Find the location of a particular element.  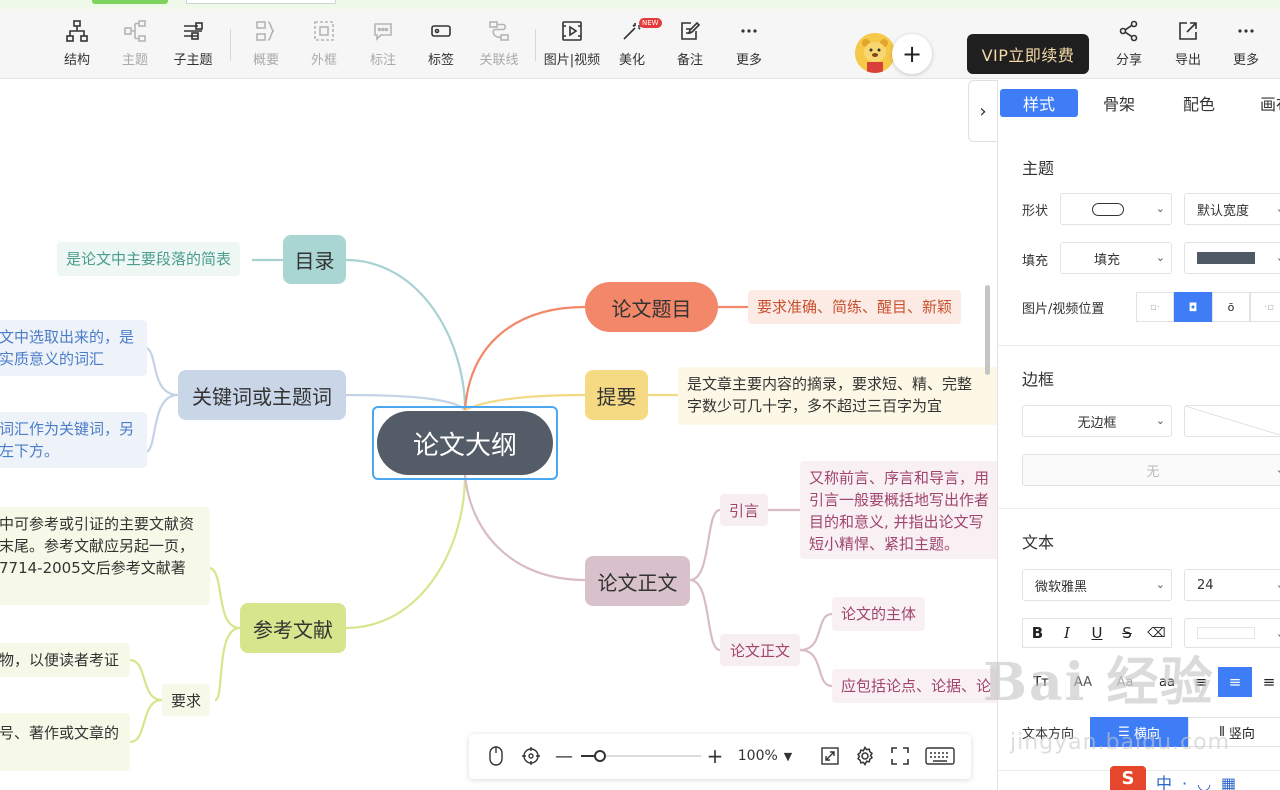

keyboard-shortcuts-button is located at coordinates (940, 756).